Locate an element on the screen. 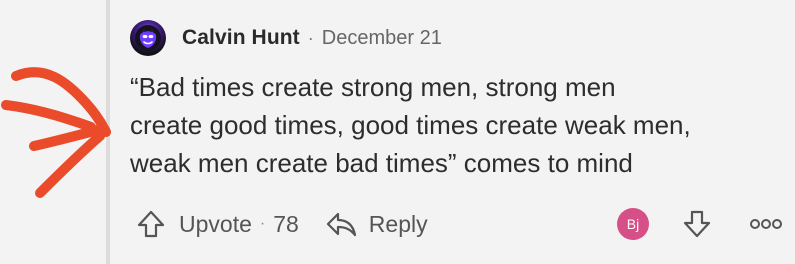 This screenshot has height=264, width=795. reply-button: Reply is located at coordinates (376, 224).